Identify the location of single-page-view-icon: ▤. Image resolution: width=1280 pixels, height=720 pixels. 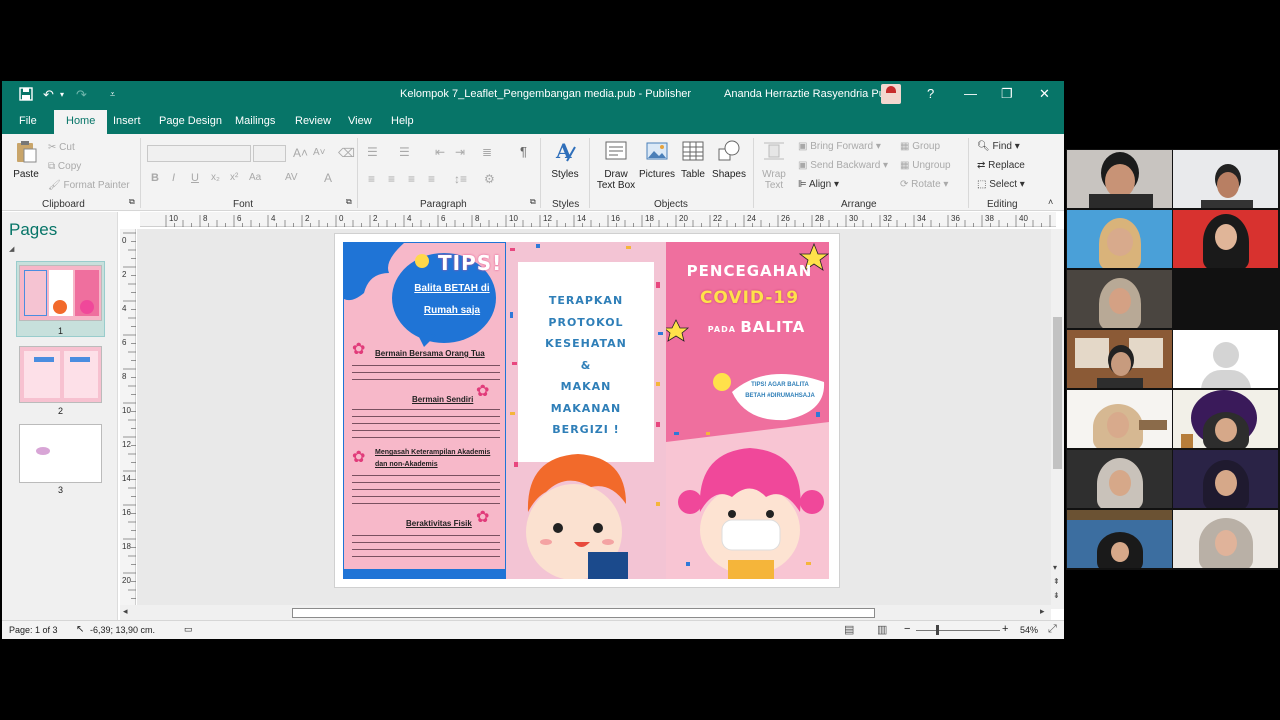
(849, 629).